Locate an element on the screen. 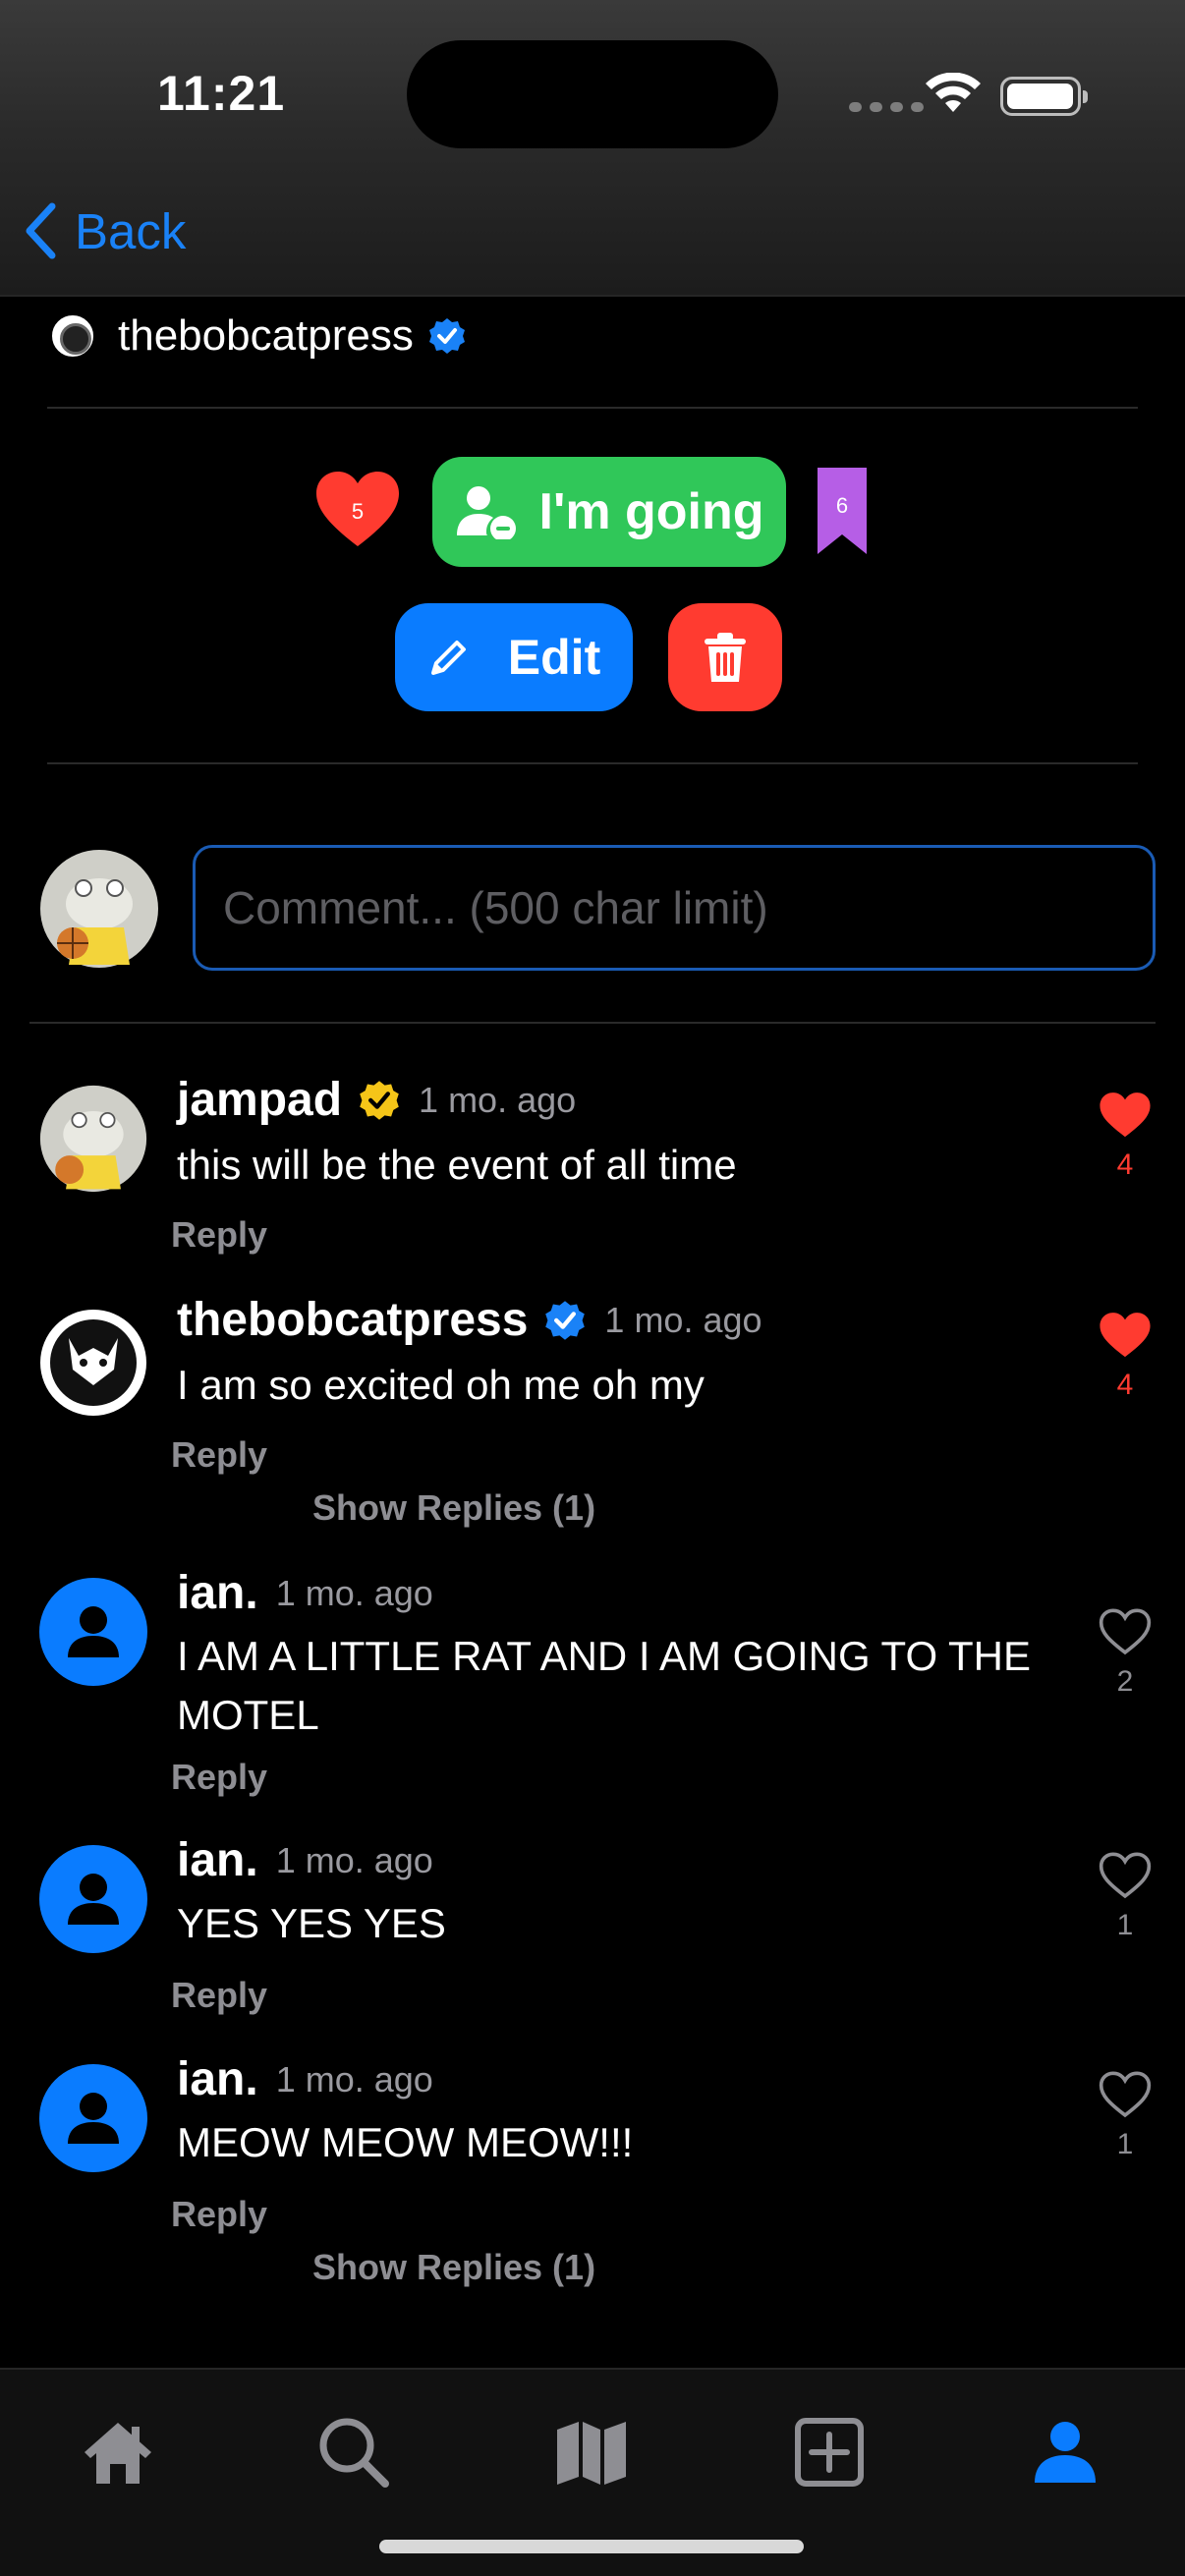 This screenshot has width=1185, height=2576. author-avatar is located at coordinates (73, 336).